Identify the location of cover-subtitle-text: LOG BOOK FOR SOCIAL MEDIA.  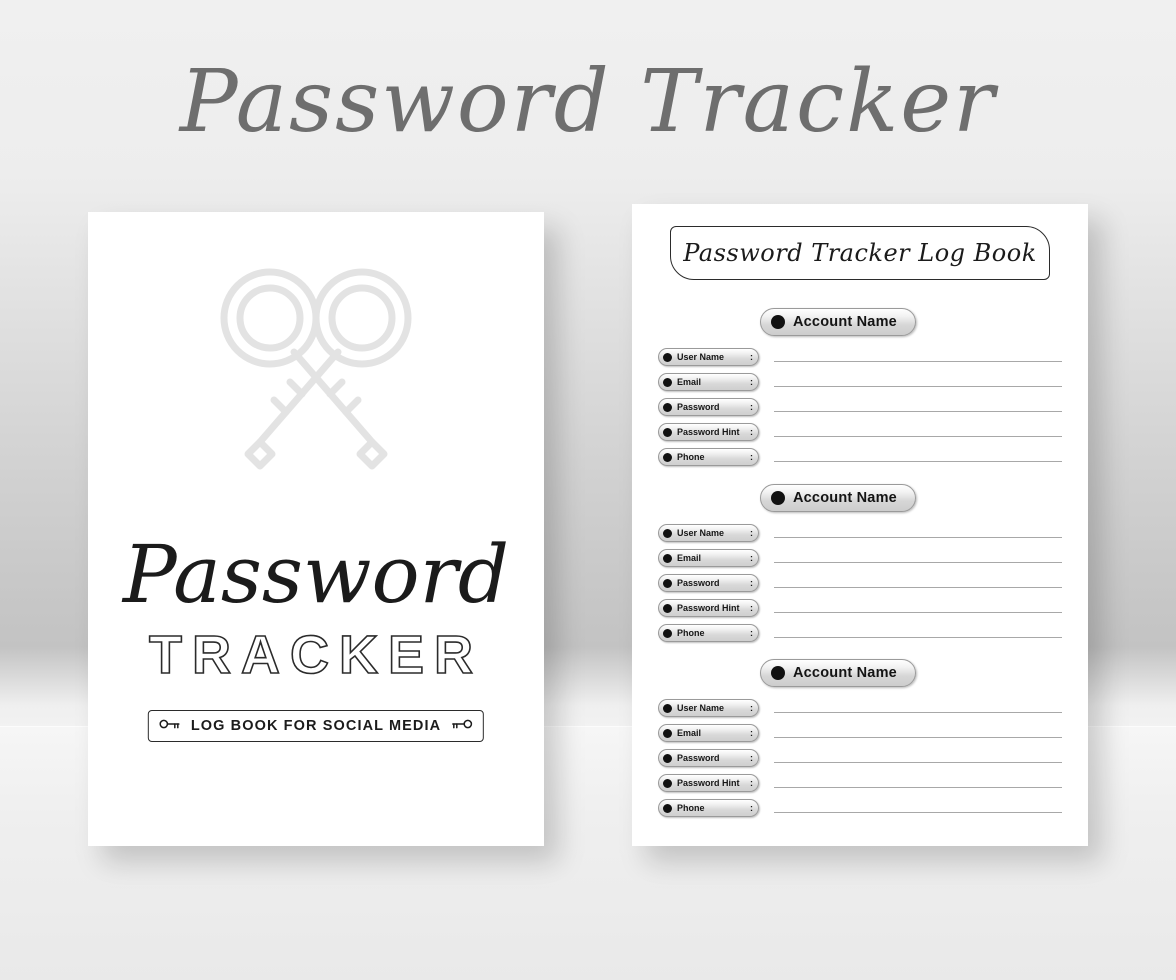
(316, 726).